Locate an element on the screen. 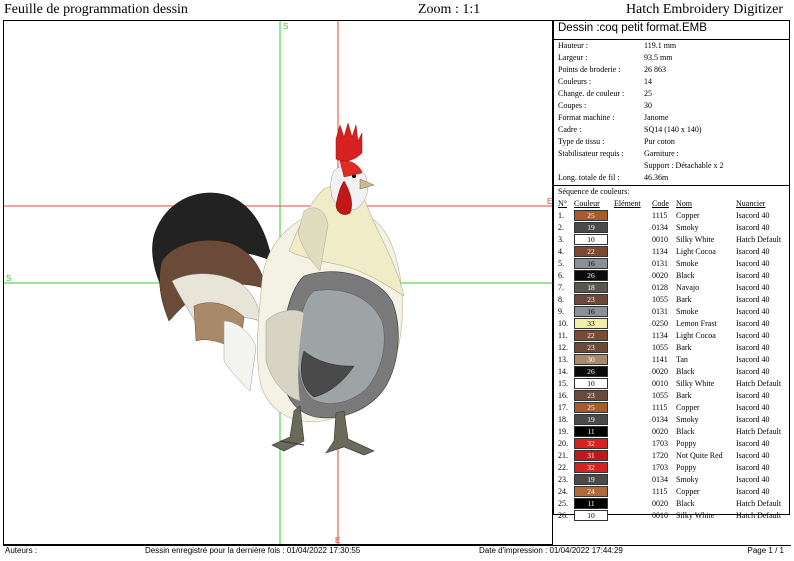 The image size is (794, 561). info-label: Points de broderie : is located at coordinates (589, 69).